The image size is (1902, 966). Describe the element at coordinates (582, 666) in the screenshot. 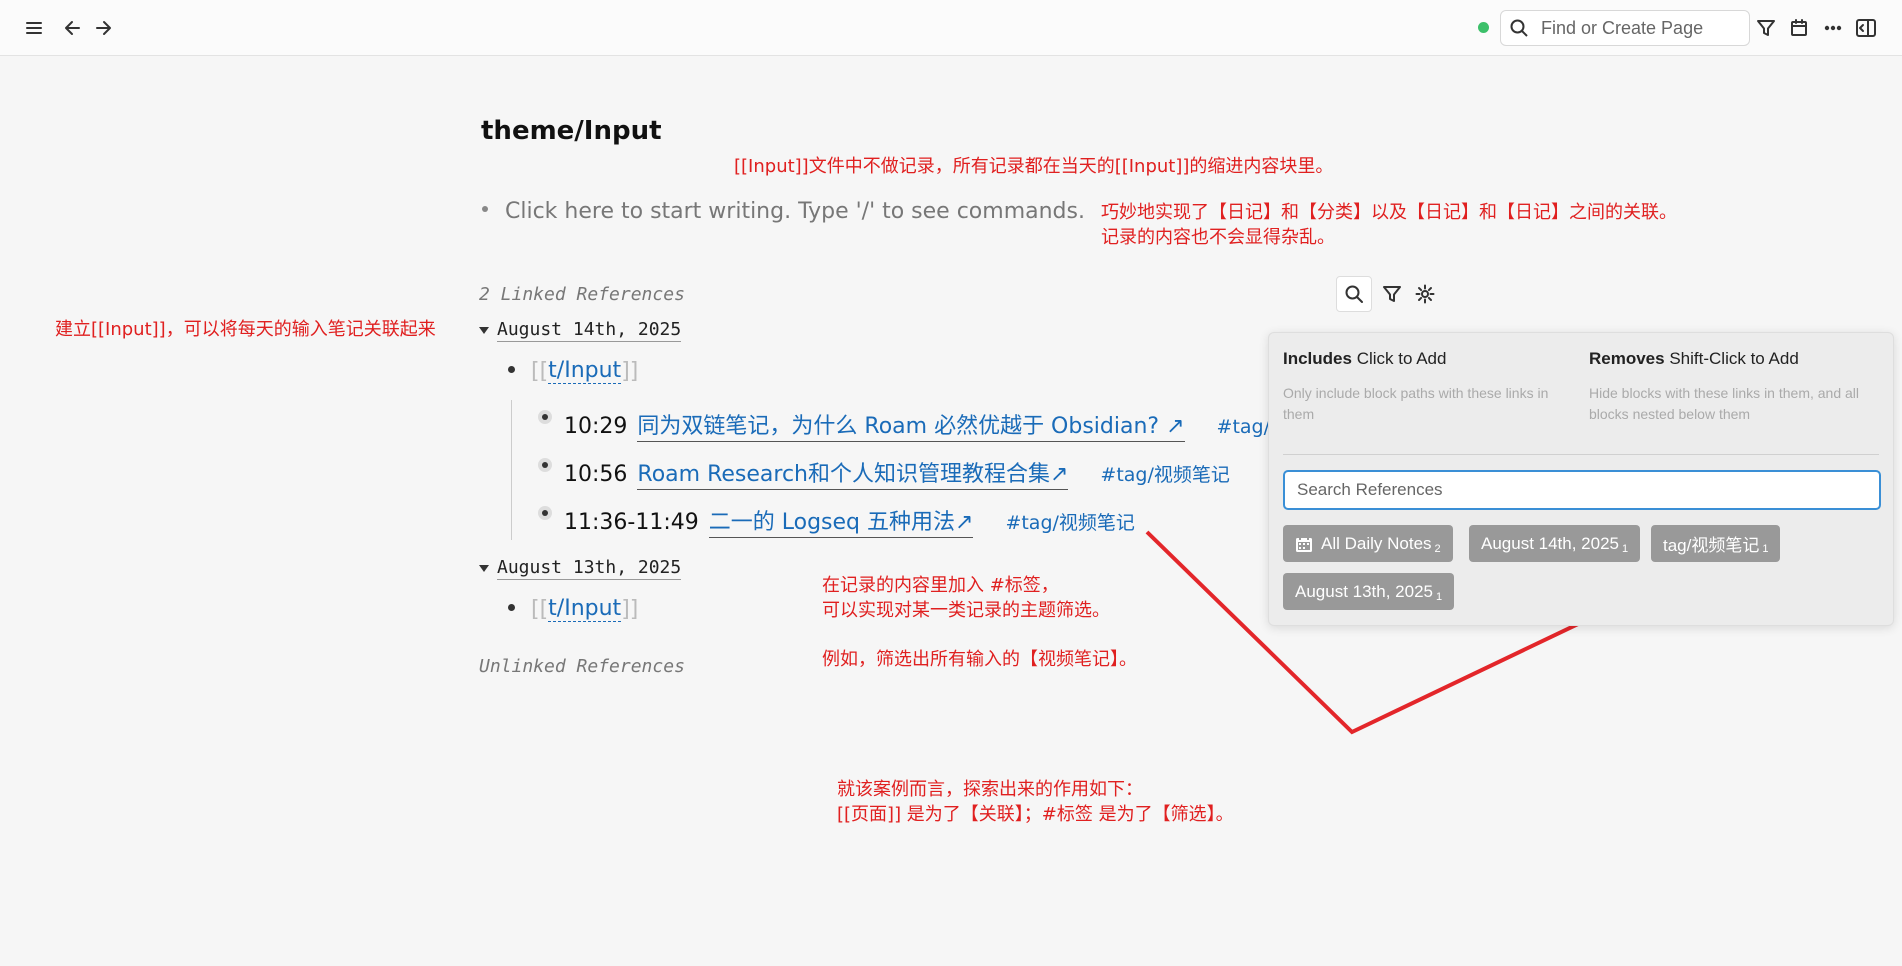

I see `unlinked-references-heading: Unlinked References` at that location.